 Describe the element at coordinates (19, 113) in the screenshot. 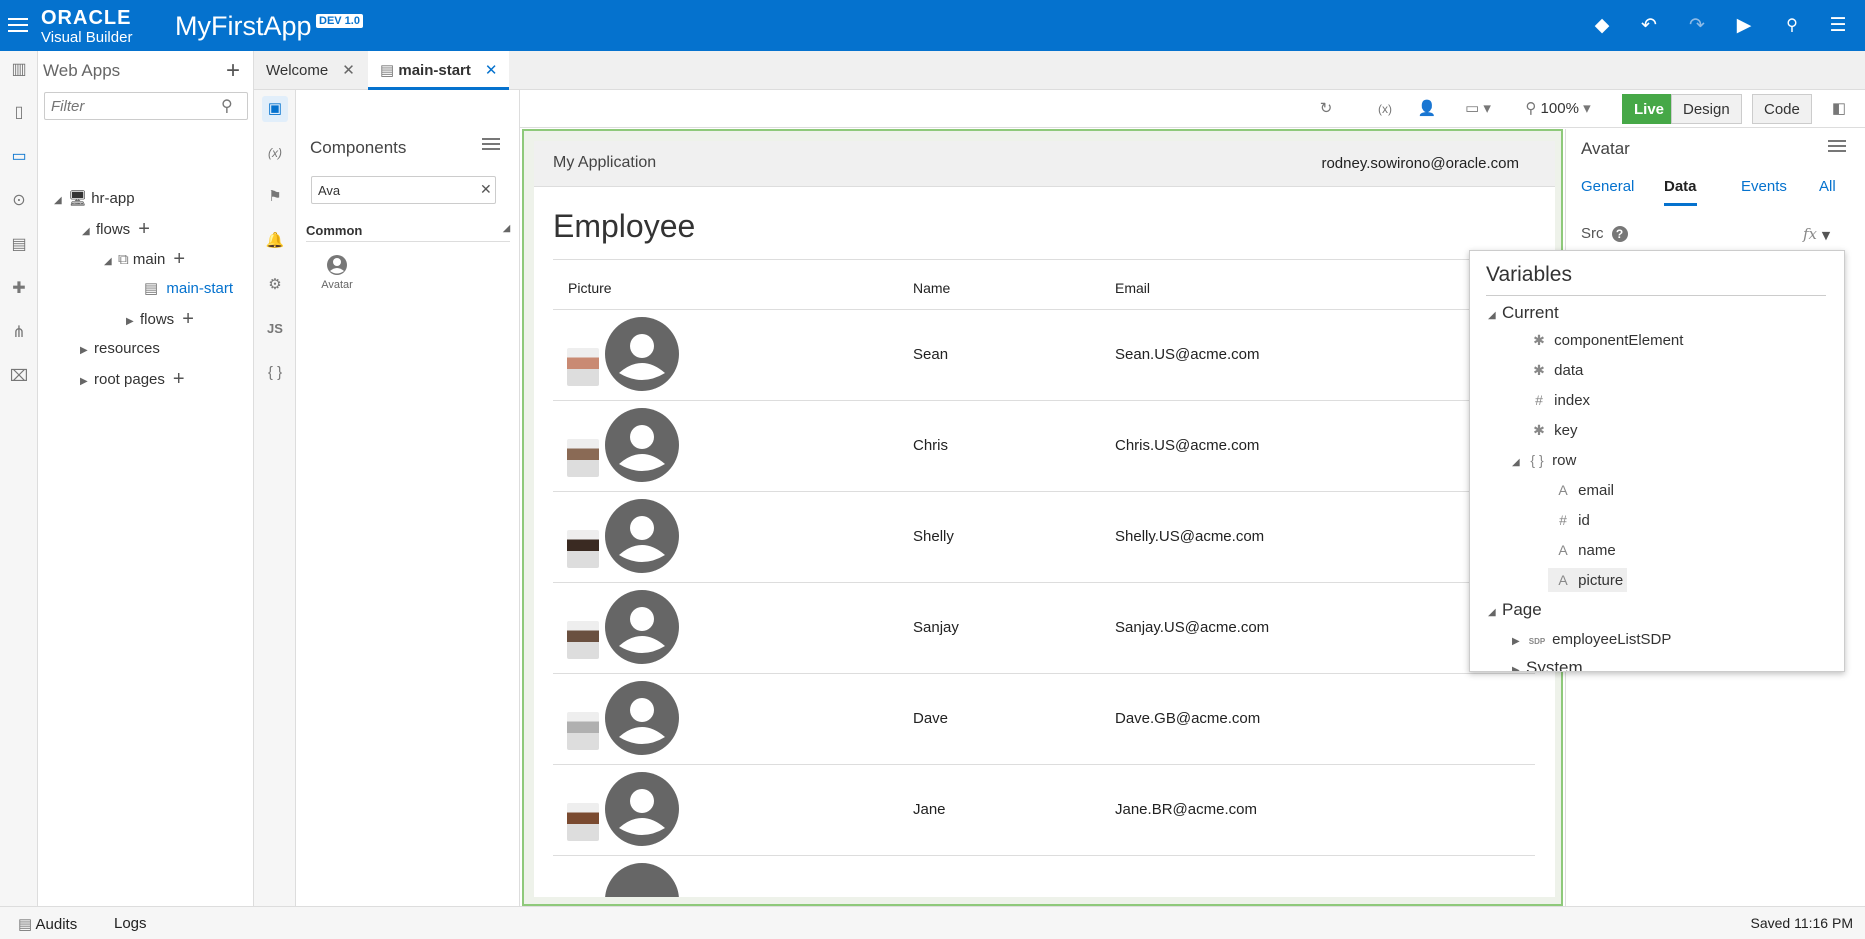

I see `mobile-apps-icon: ▯` at that location.